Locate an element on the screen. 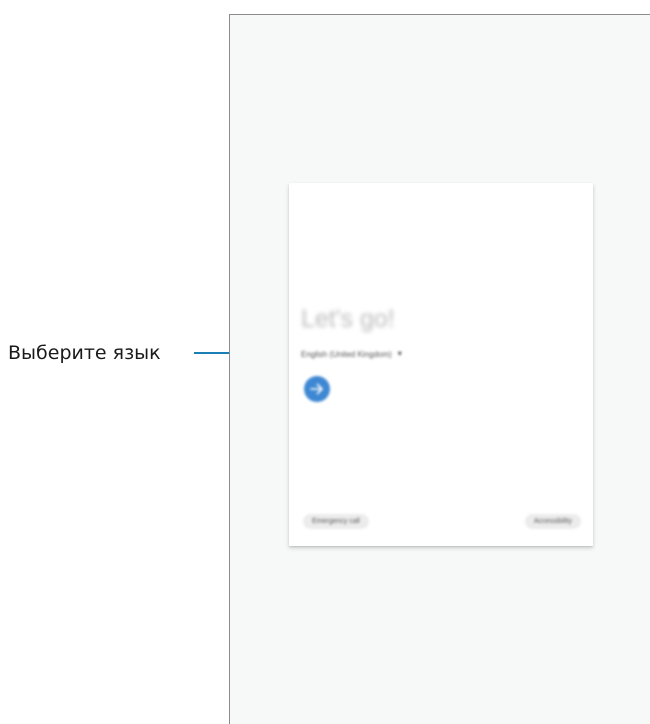 The height and width of the screenshot is (724, 650). welcome-heading: Let's go! is located at coordinates (348, 319).